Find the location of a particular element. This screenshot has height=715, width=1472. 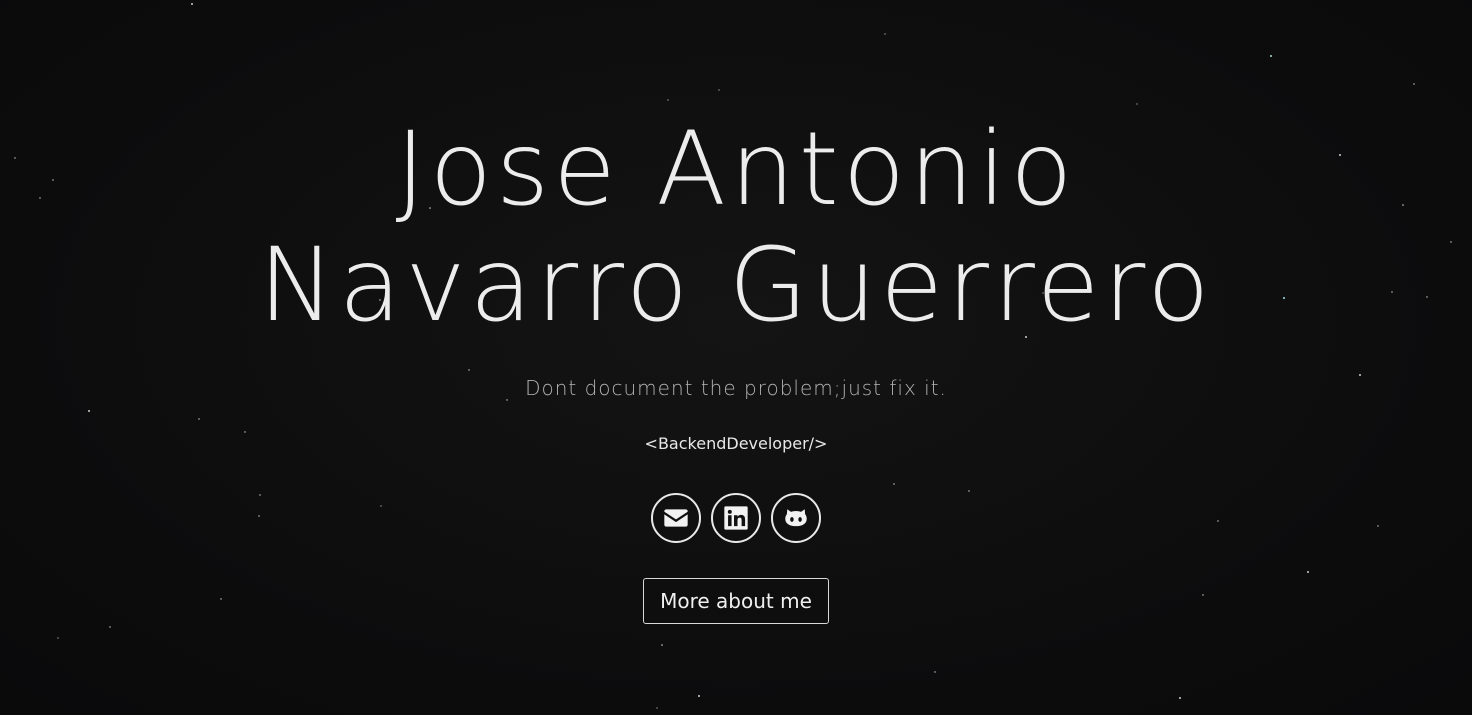

github-icon is located at coordinates (796, 518).